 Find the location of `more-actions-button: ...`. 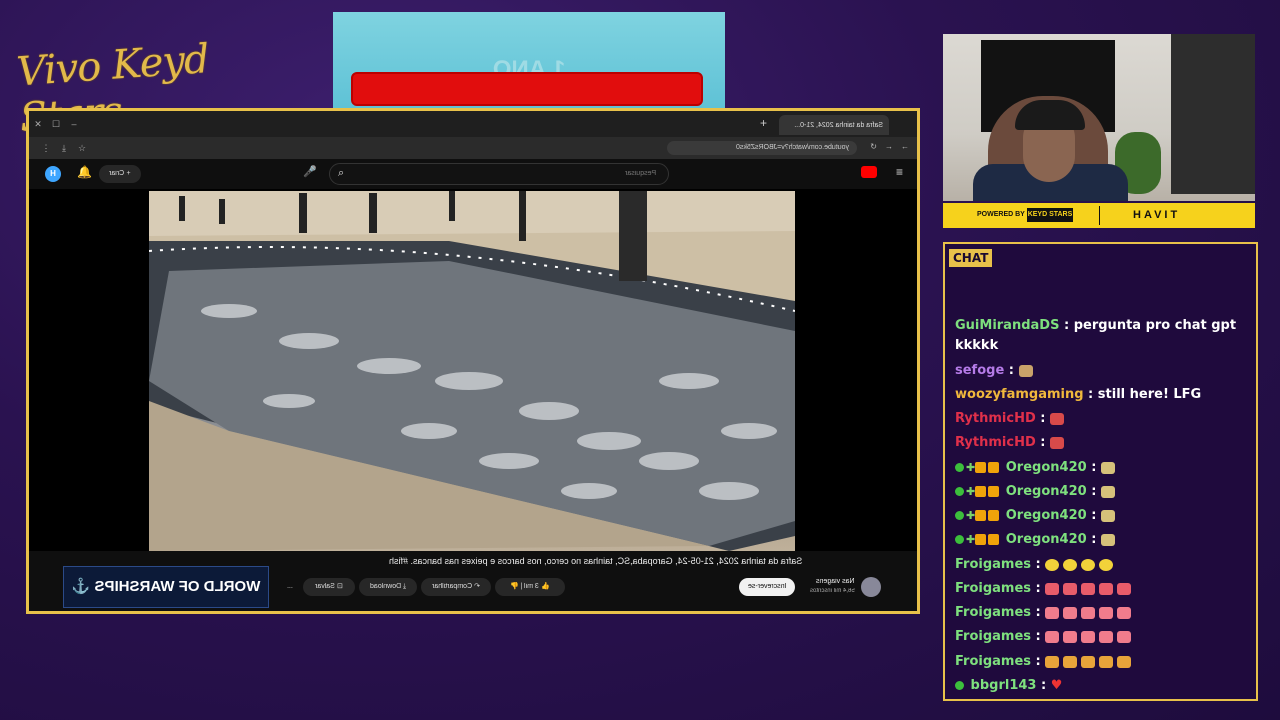

more-actions-button: ... is located at coordinates (290, 587).